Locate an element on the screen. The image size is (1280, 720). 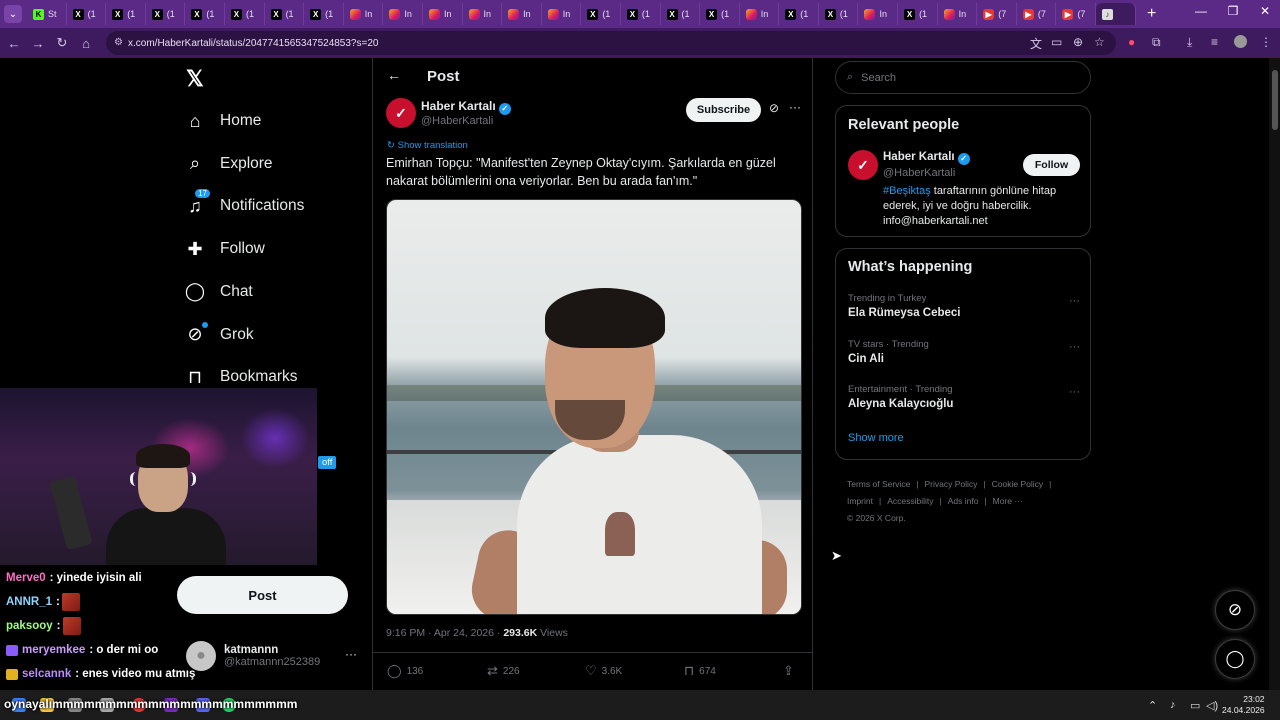
share-button: ⇪ is located at coordinates (788, 671).